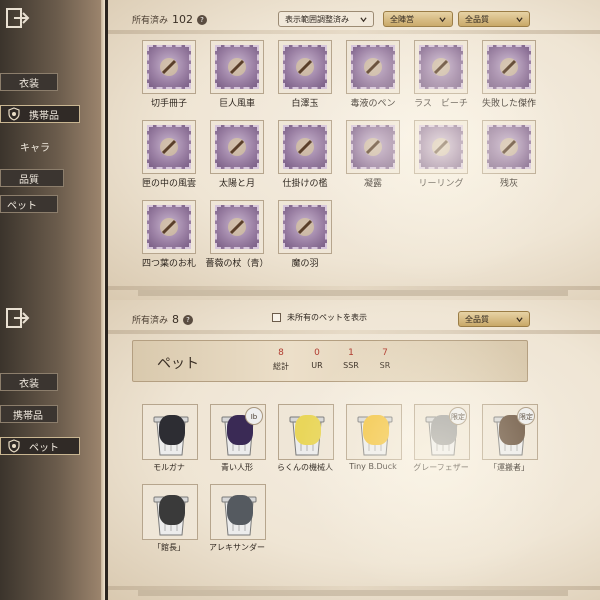  What do you see at coordinates (508, 184) in the screenshot?
I see `accessory-name: 残灰` at bounding box center [508, 184].